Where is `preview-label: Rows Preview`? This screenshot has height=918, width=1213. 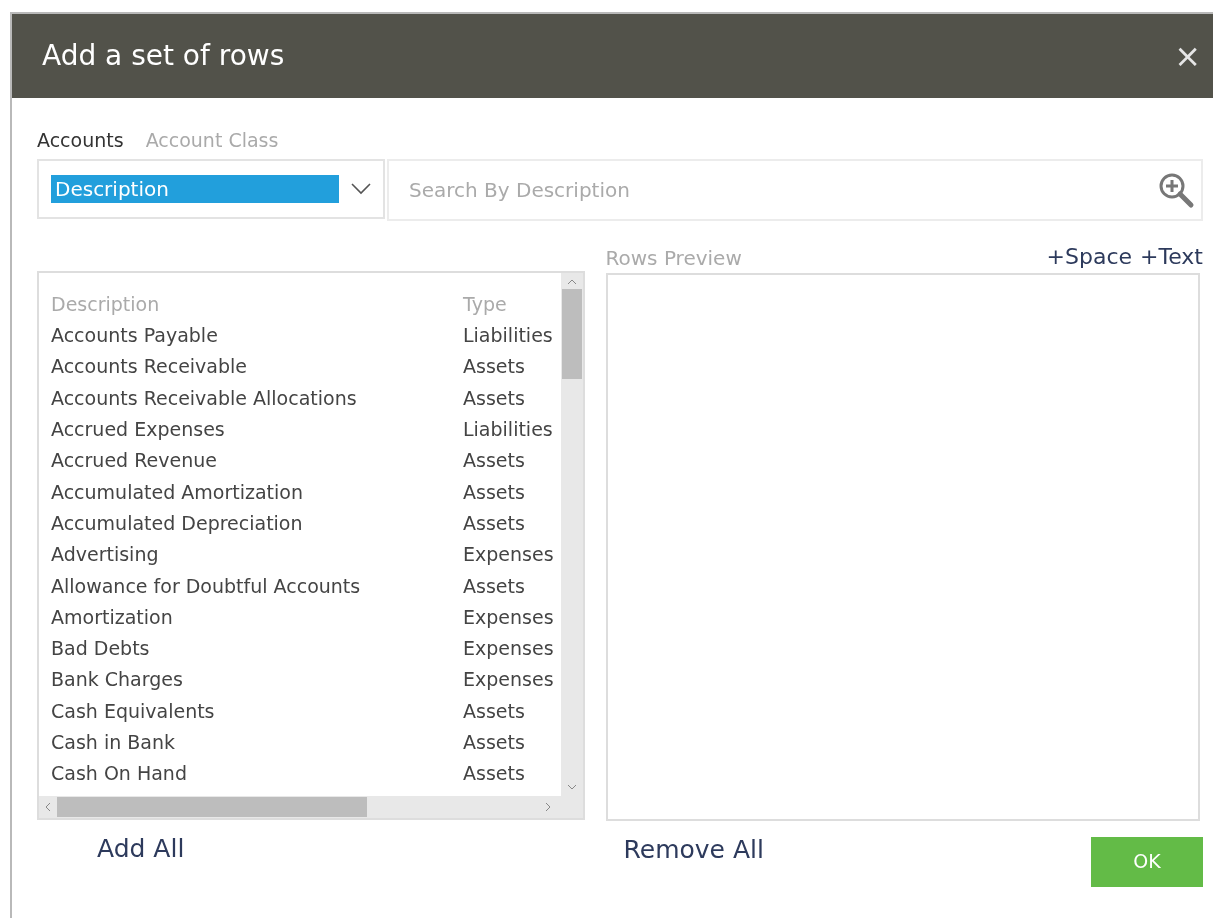
preview-label: Rows Preview is located at coordinates (673, 258).